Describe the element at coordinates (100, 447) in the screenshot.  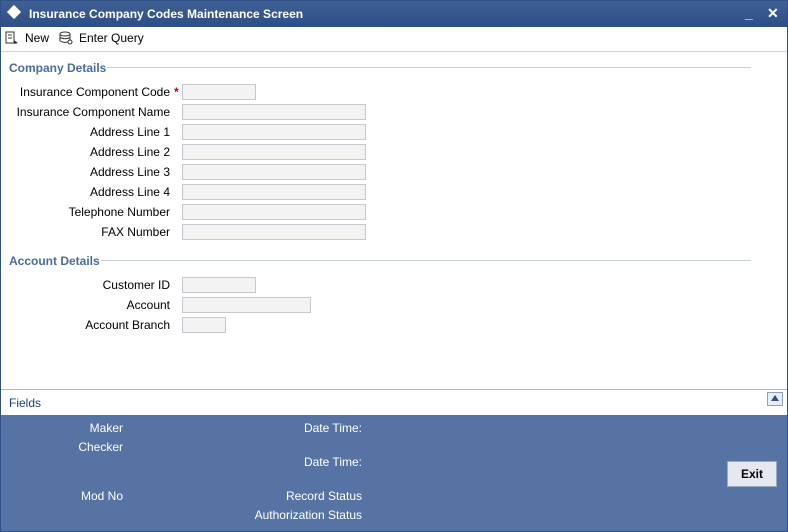
I see `checker-label: Checker` at that location.